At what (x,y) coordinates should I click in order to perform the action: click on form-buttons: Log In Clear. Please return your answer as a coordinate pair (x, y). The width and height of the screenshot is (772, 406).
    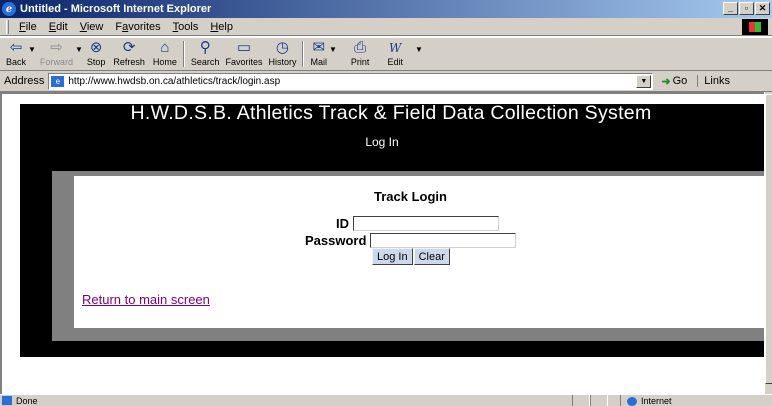
    Looking at the image, I should click on (411, 256).